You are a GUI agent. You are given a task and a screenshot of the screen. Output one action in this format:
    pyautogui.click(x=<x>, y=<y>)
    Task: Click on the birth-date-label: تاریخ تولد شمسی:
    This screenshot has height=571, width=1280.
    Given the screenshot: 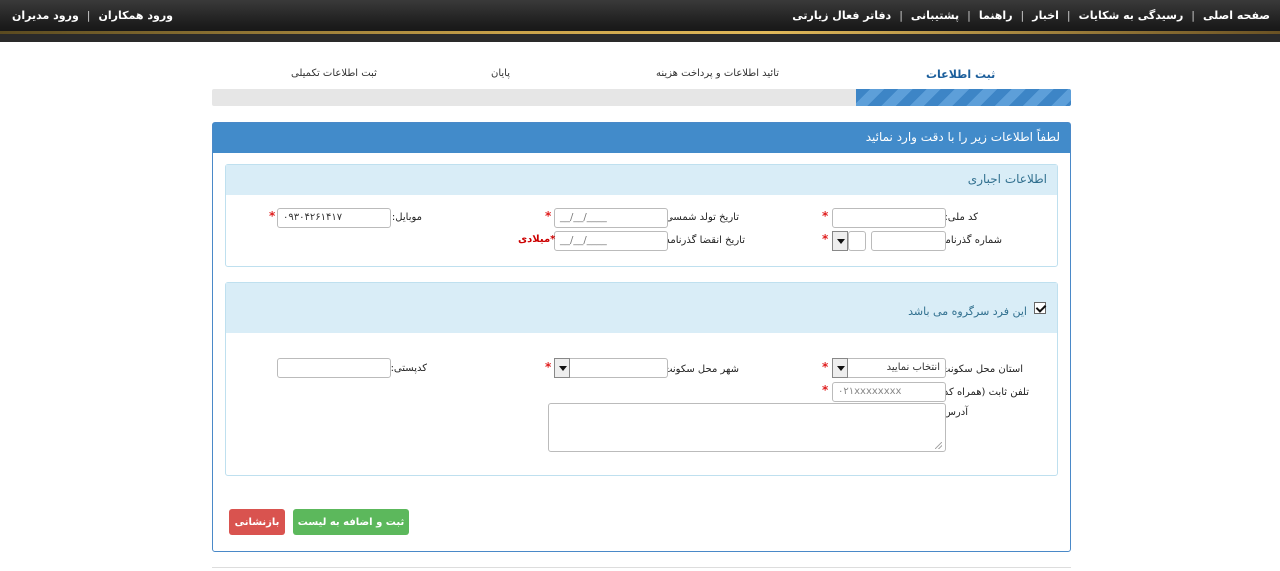 What is the action you would take?
    pyautogui.click(x=700, y=217)
    